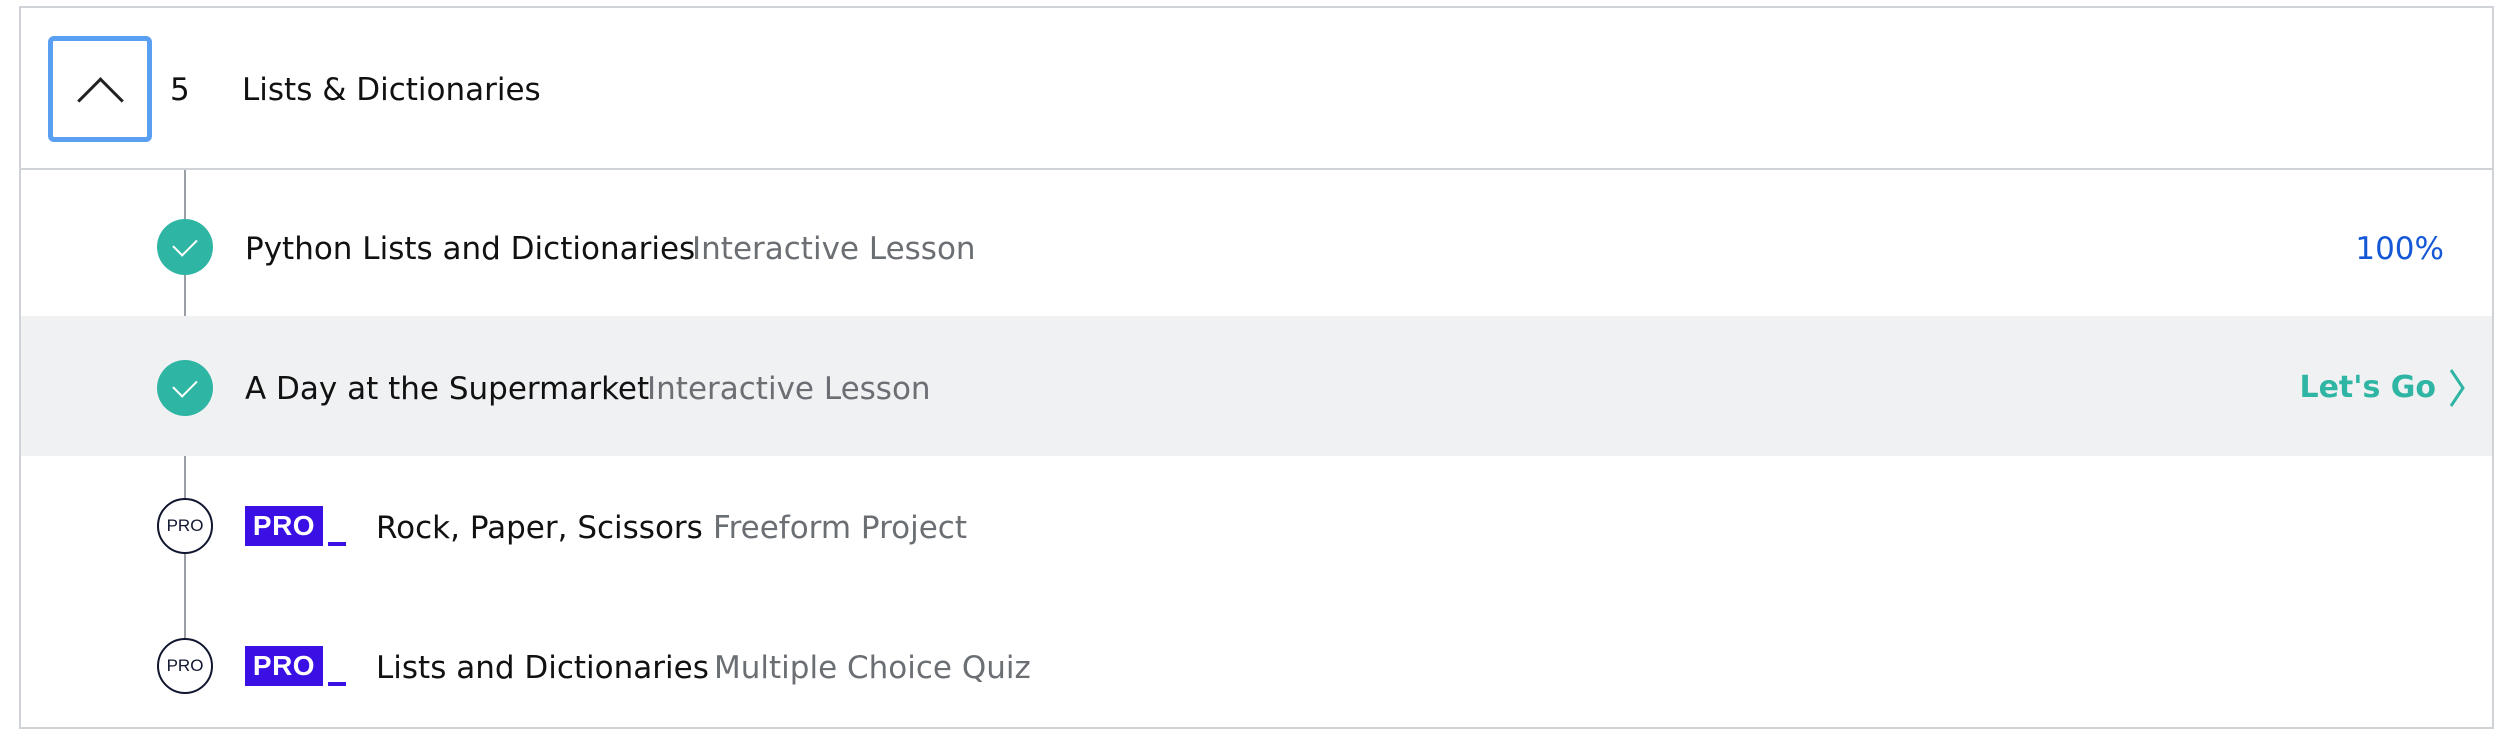 This screenshot has width=2506, height=736. I want to click on lets-go-button: Let's Go, so click(2382, 388).